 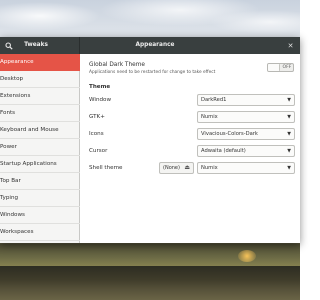 What do you see at coordinates (15, 96) in the screenshot?
I see `sidebar-item-label: Extensions` at bounding box center [15, 96].